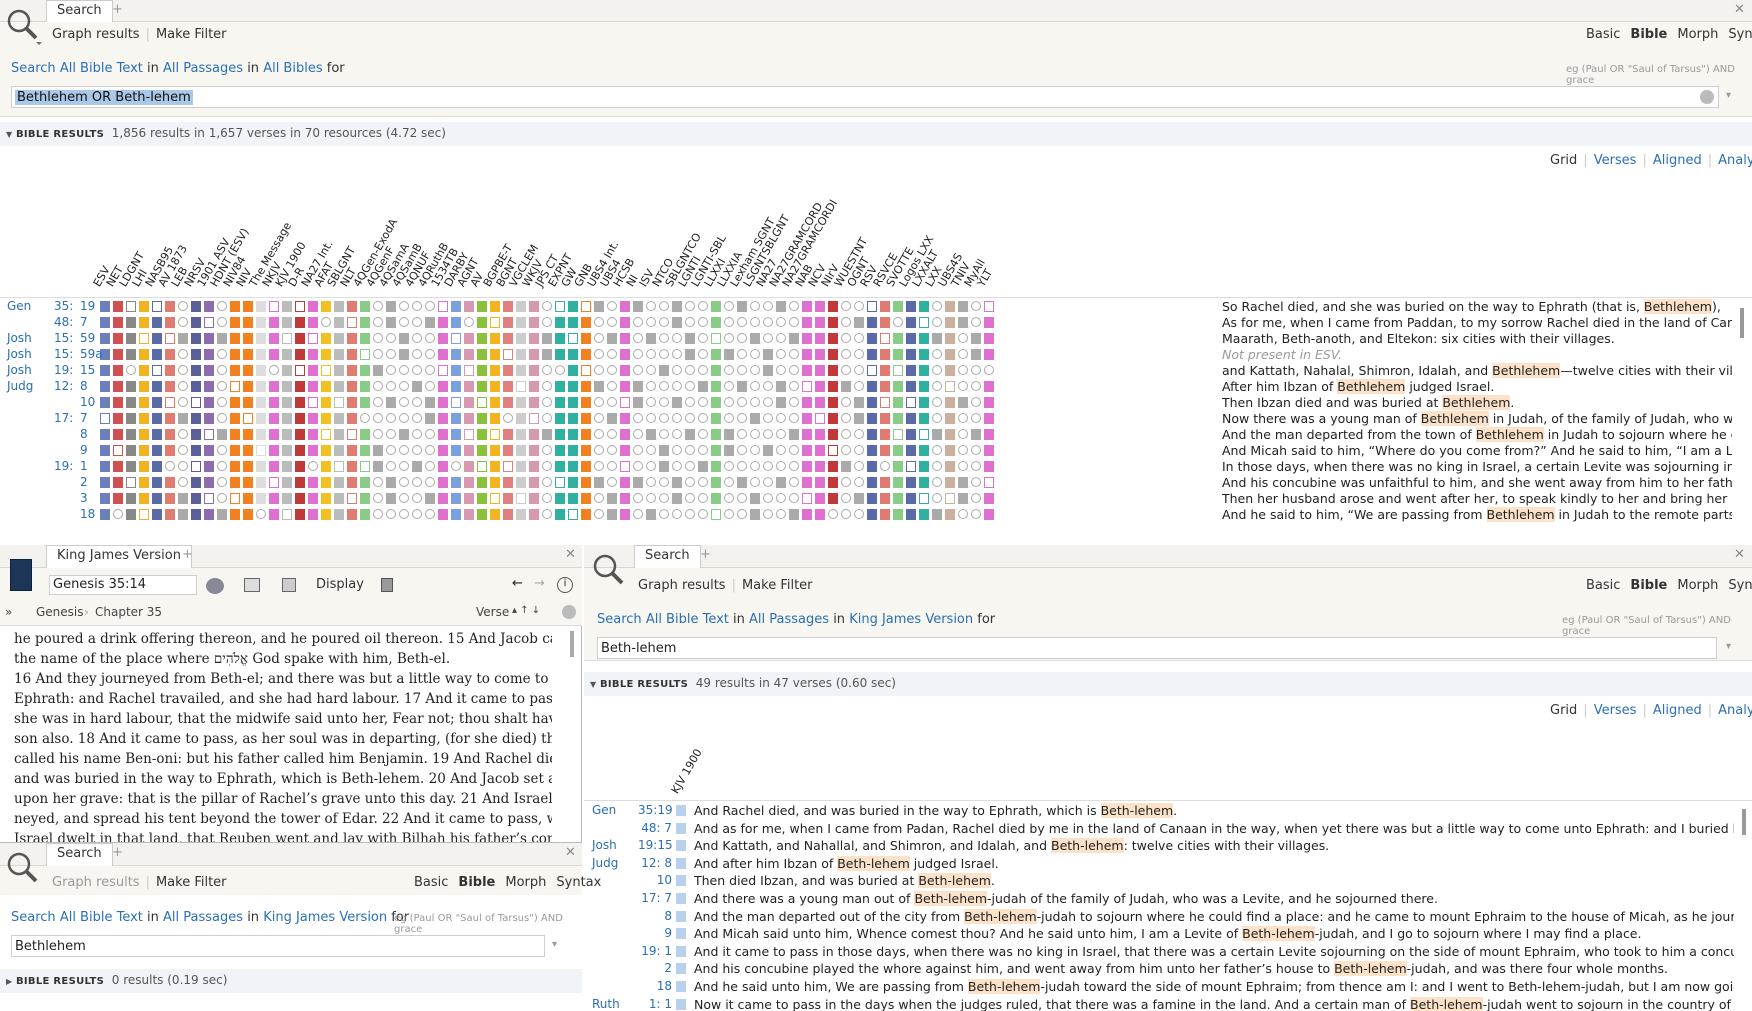 This screenshot has height=1011, width=1752. Describe the element at coordinates (87, 338) in the screenshot. I see `row-verse: 59` at that location.